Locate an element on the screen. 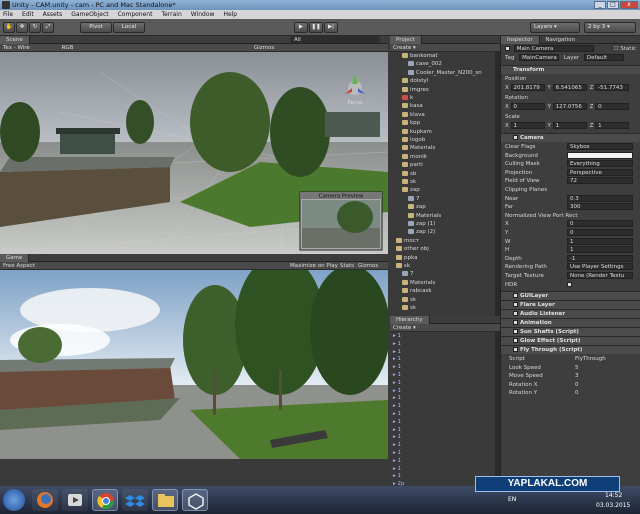  active-checkbox is located at coordinates (507, 48).